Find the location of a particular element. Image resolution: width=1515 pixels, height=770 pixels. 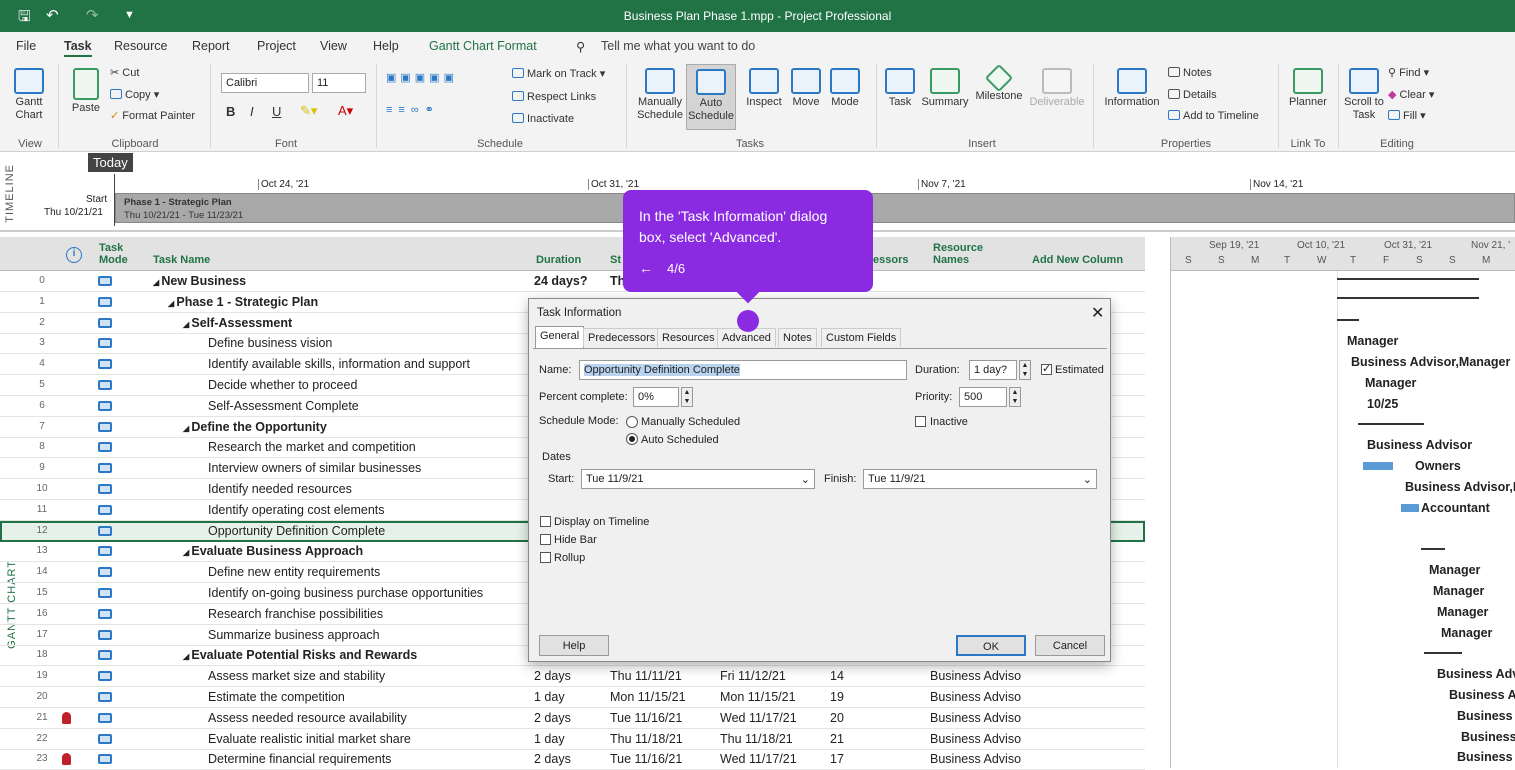

move-button: Move is located at coordinates (806, 88).